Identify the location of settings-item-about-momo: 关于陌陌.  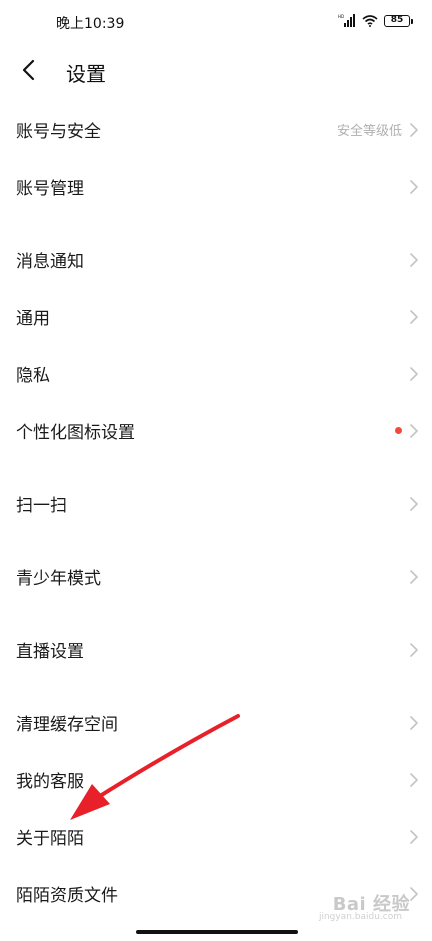
(216, 836).